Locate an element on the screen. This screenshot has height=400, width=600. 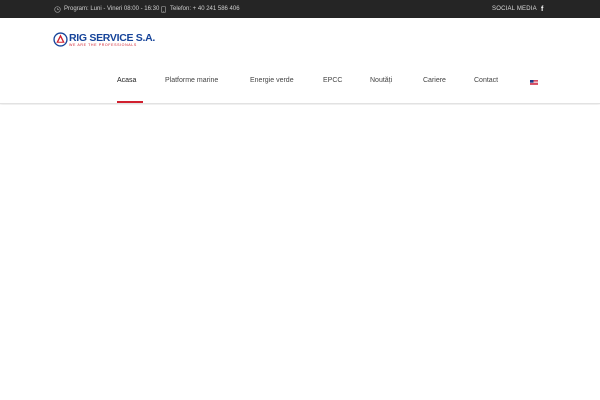
phone-info: Telefon: + 40 241 586 406 is located at coordinates (200, 9).